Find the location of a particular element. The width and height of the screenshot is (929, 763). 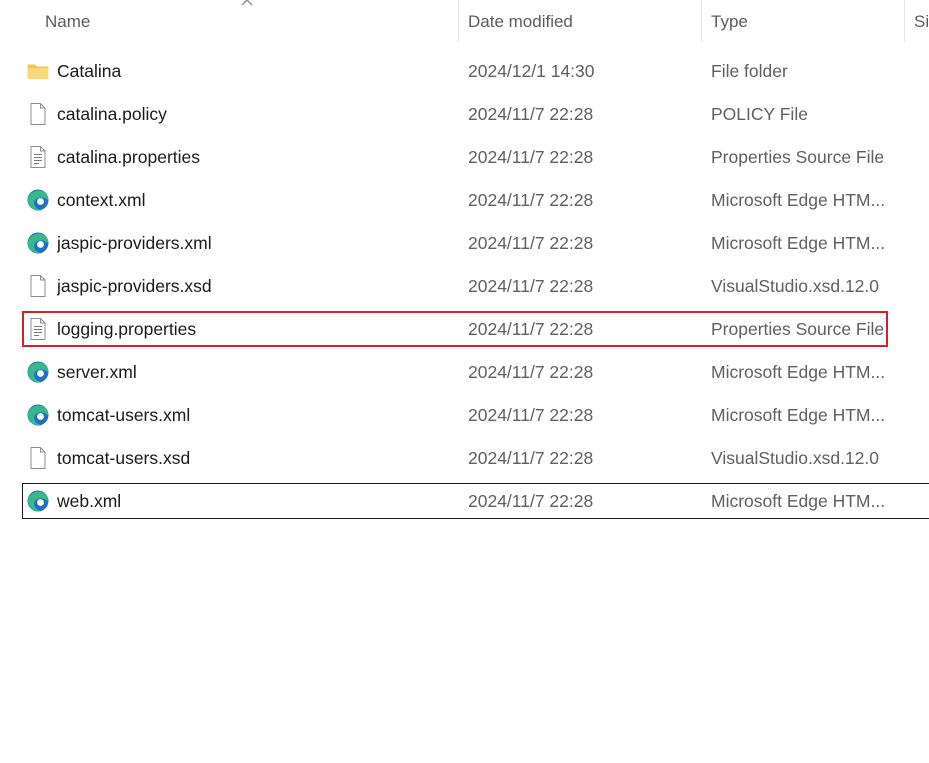

column-header-bar: Name Date modified Type Si is located at coordinates (464, 21).